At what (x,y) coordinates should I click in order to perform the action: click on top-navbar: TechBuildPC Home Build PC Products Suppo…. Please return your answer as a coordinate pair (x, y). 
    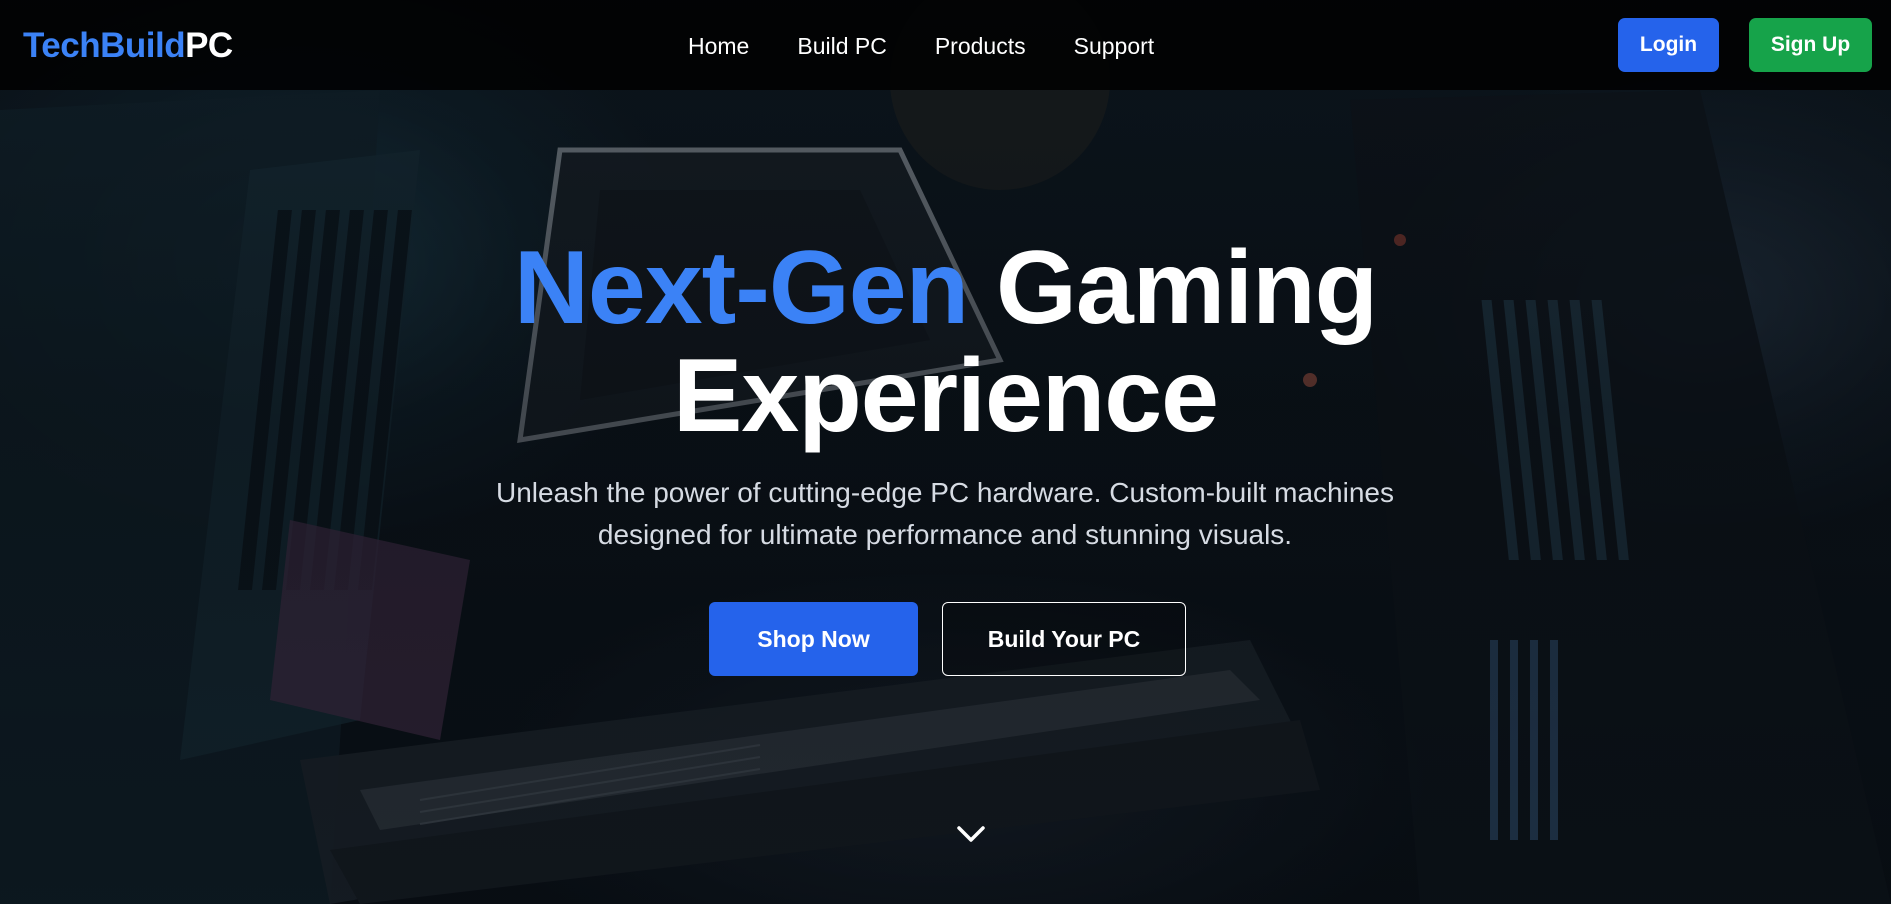
    Looking at the image, I should click on (945, 45).